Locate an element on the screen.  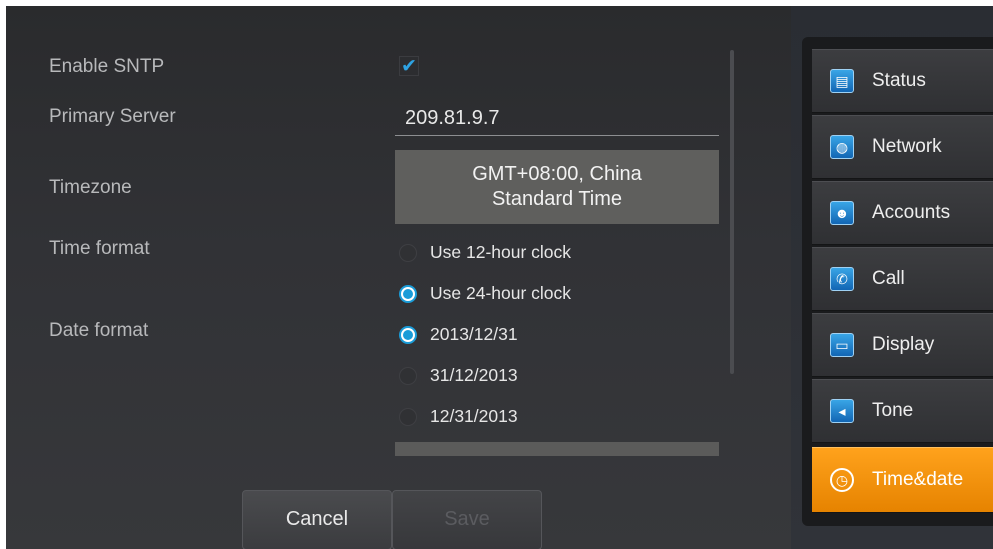
radio-label: 31/12/2013 is located at coordinates (474, 375).